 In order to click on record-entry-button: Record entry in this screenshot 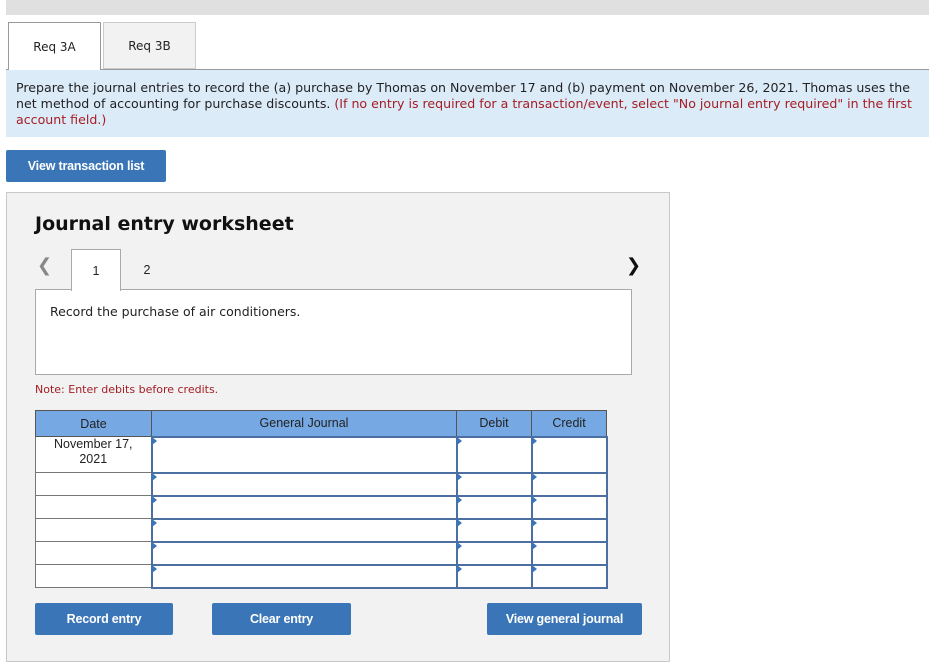, I will do `click(104, 619)`.